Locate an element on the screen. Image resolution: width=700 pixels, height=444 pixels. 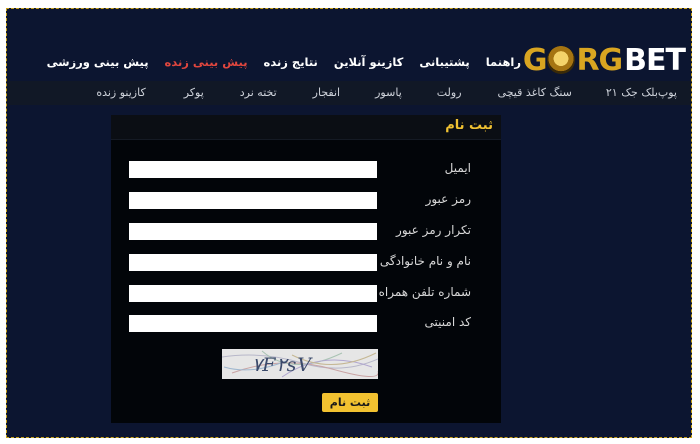
nav-live-betting: پیش بینی زنده is located at coordinates (206, 62).